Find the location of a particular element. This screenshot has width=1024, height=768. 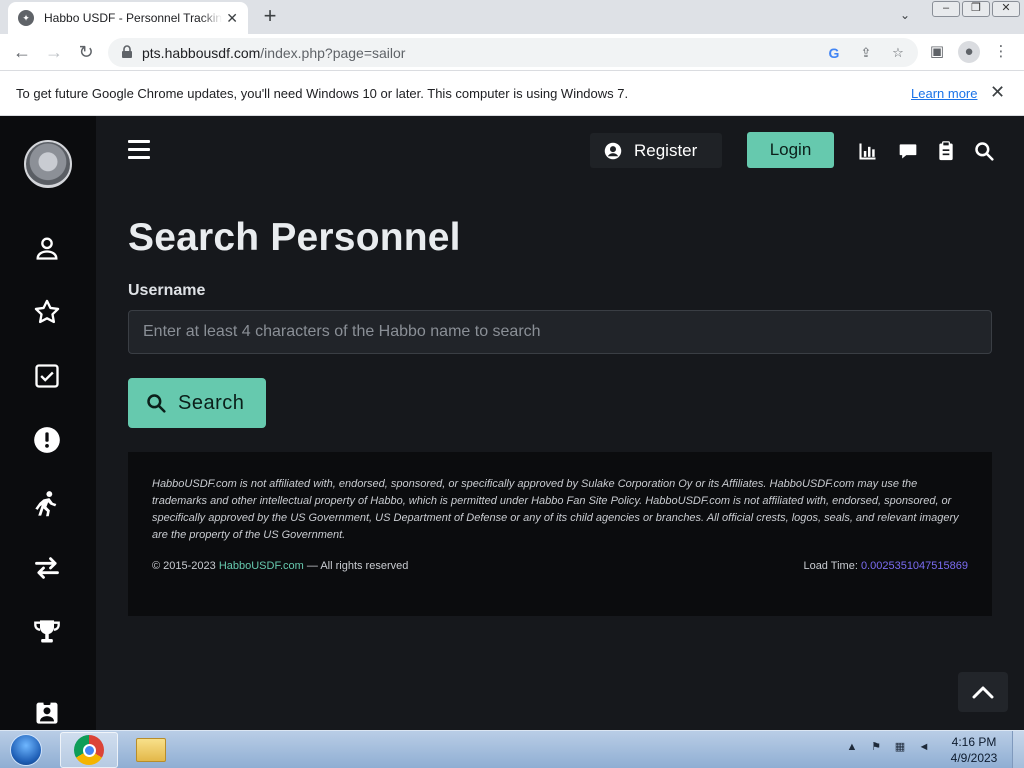

clock-time: 4:16 PM is located at coordinates (974, 742).